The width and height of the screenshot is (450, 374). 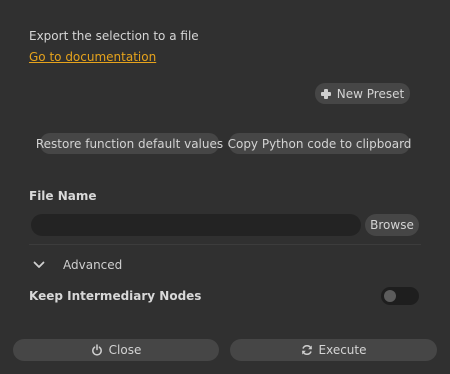 I want to click on new-preset-button: New Preset, so click(x=362, y=93).